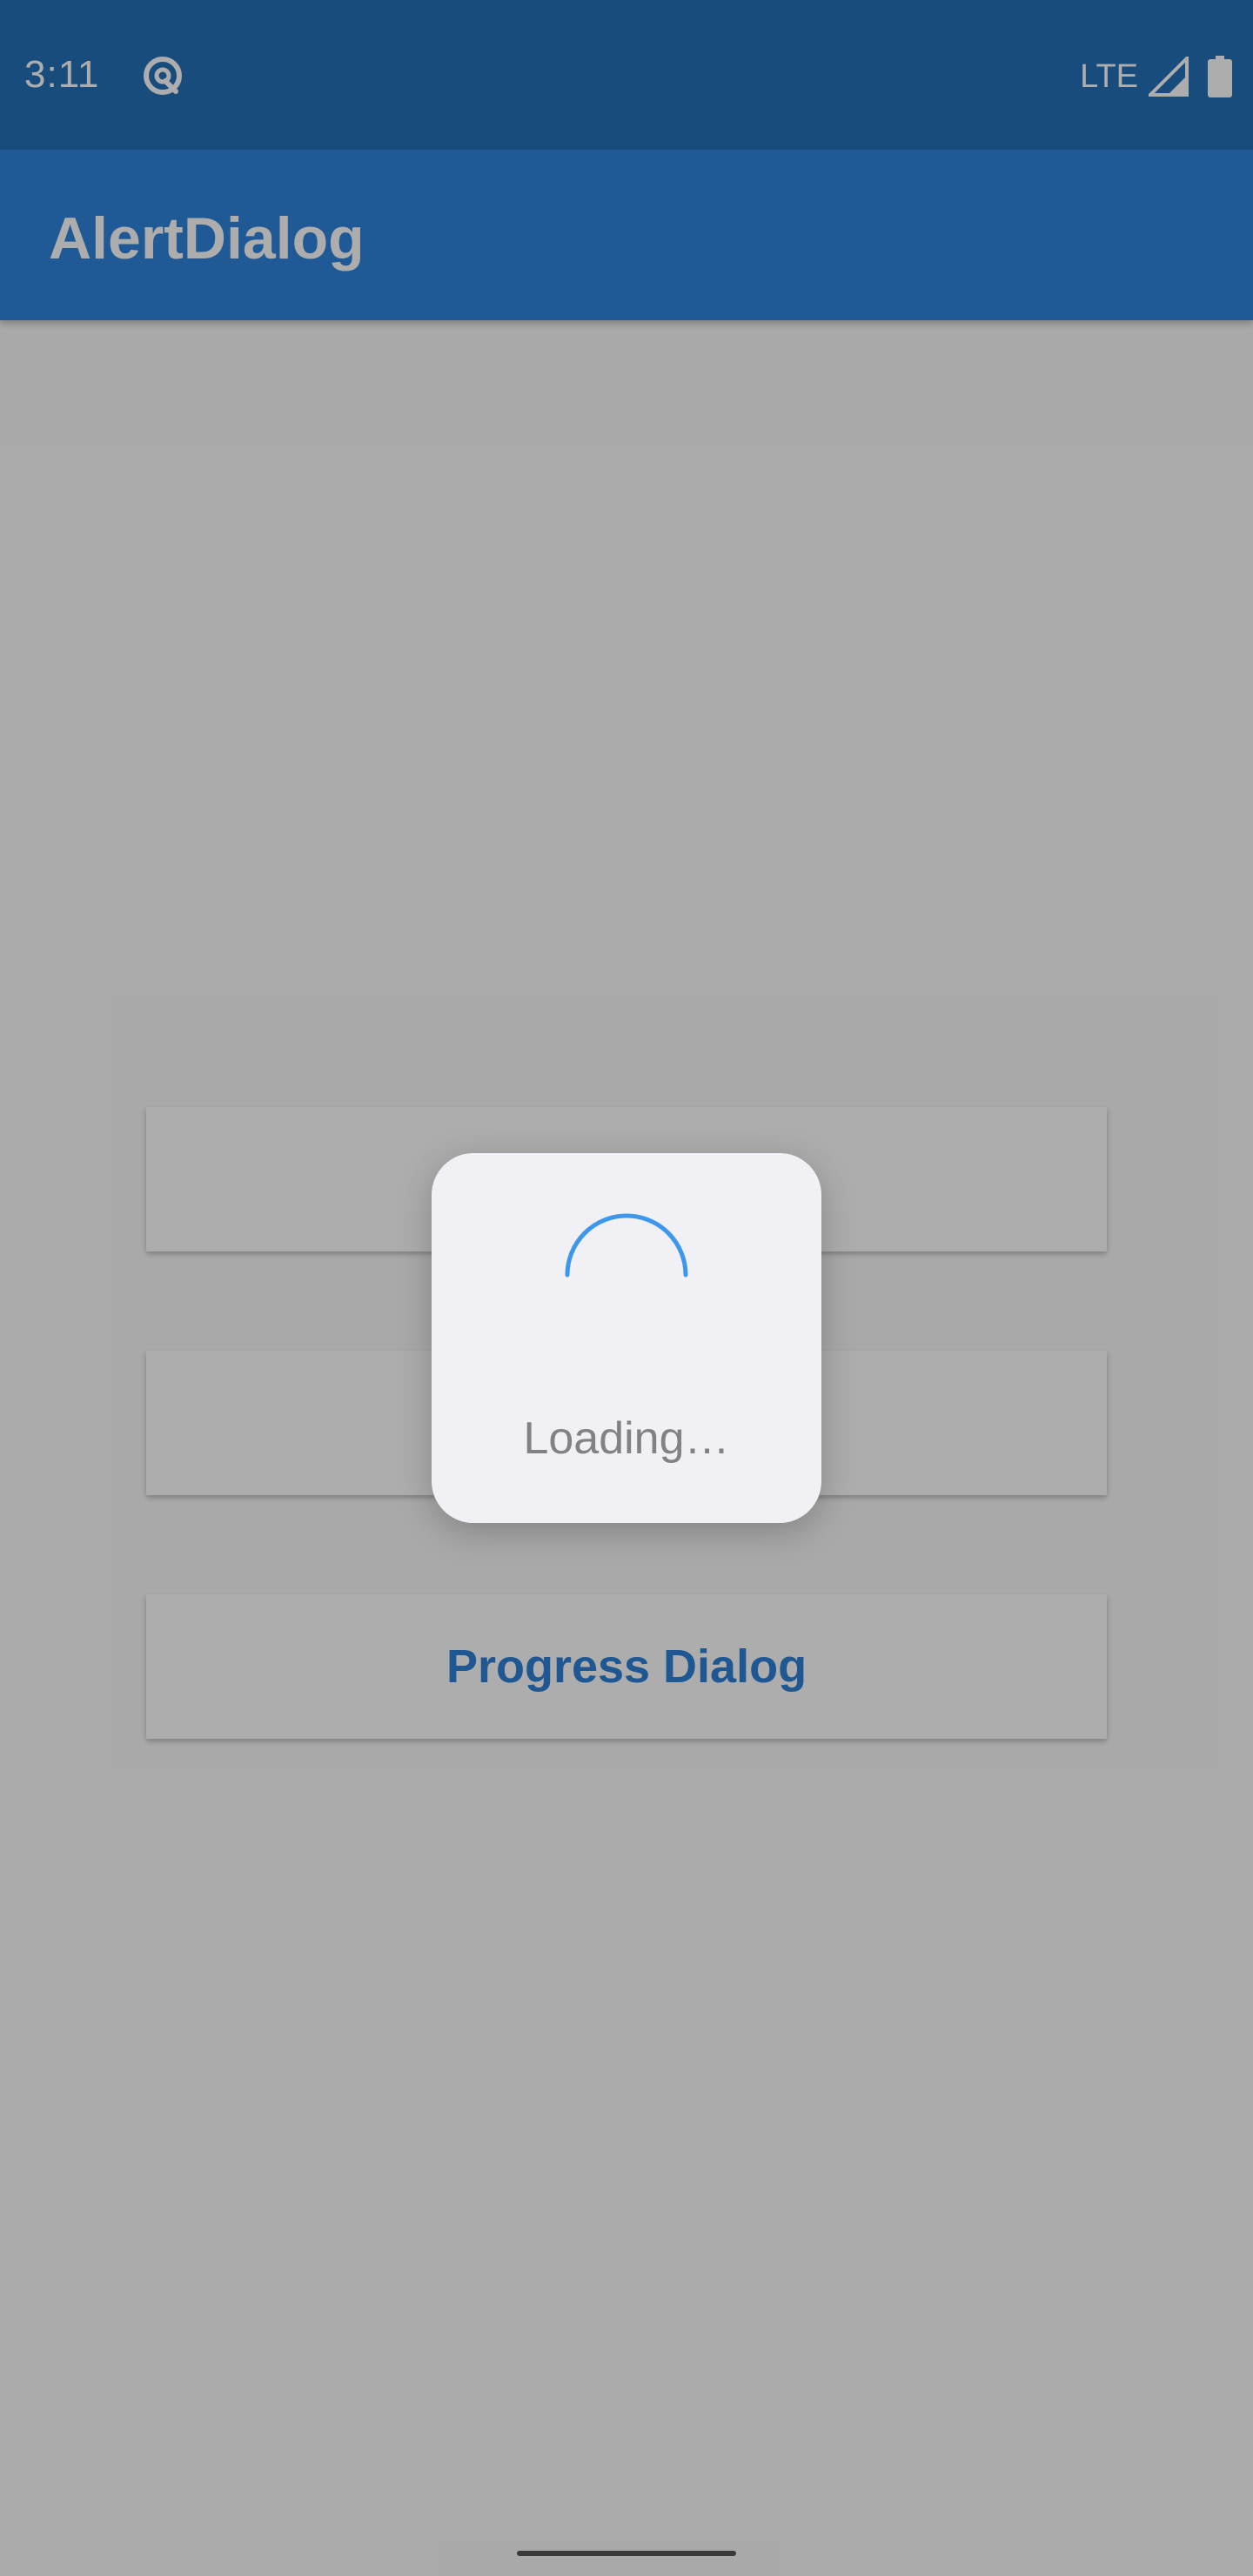  Describe the element at coordinates (626, 2554) in the screenshot. I see `gesture-nav-handle` at that location.